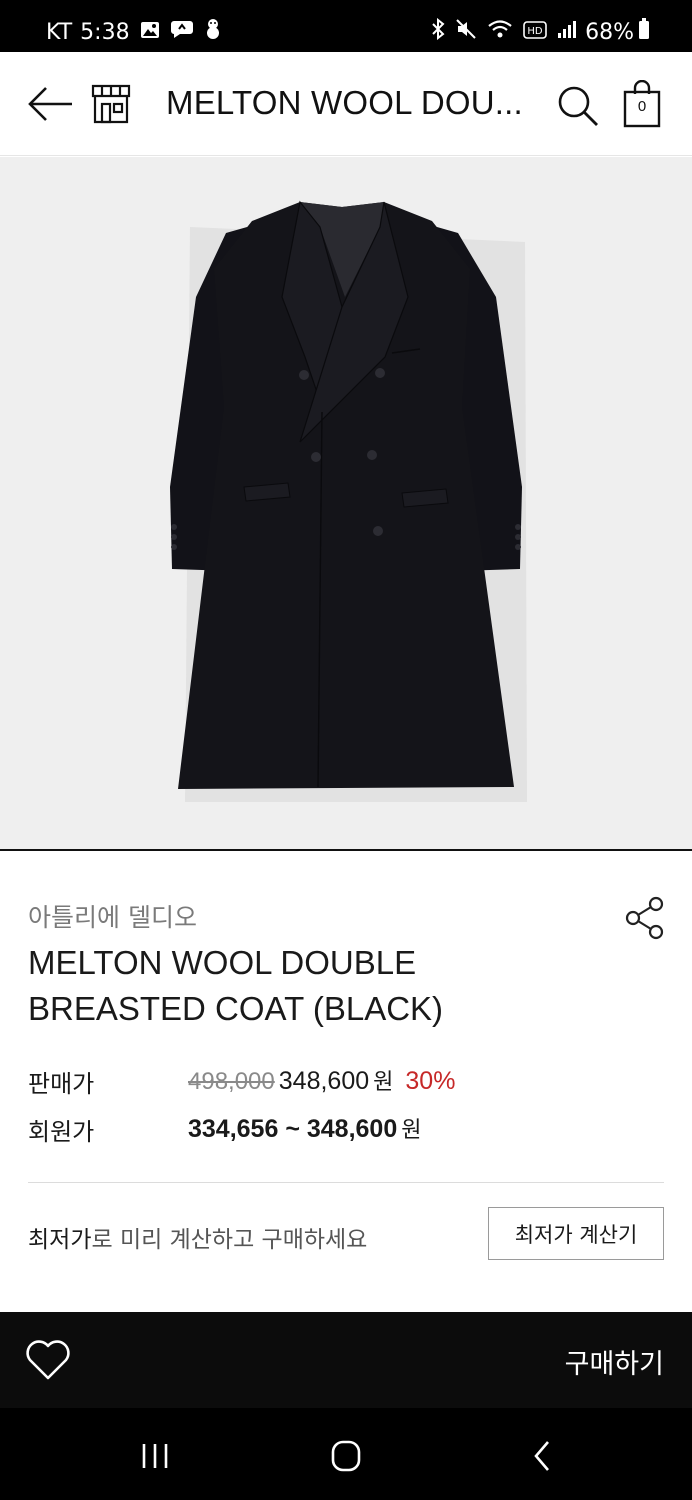  Describe the element at coordinates (346, 26) in the screenshot. I see `status-bar: KT 5:38 HD 68%` at that location.